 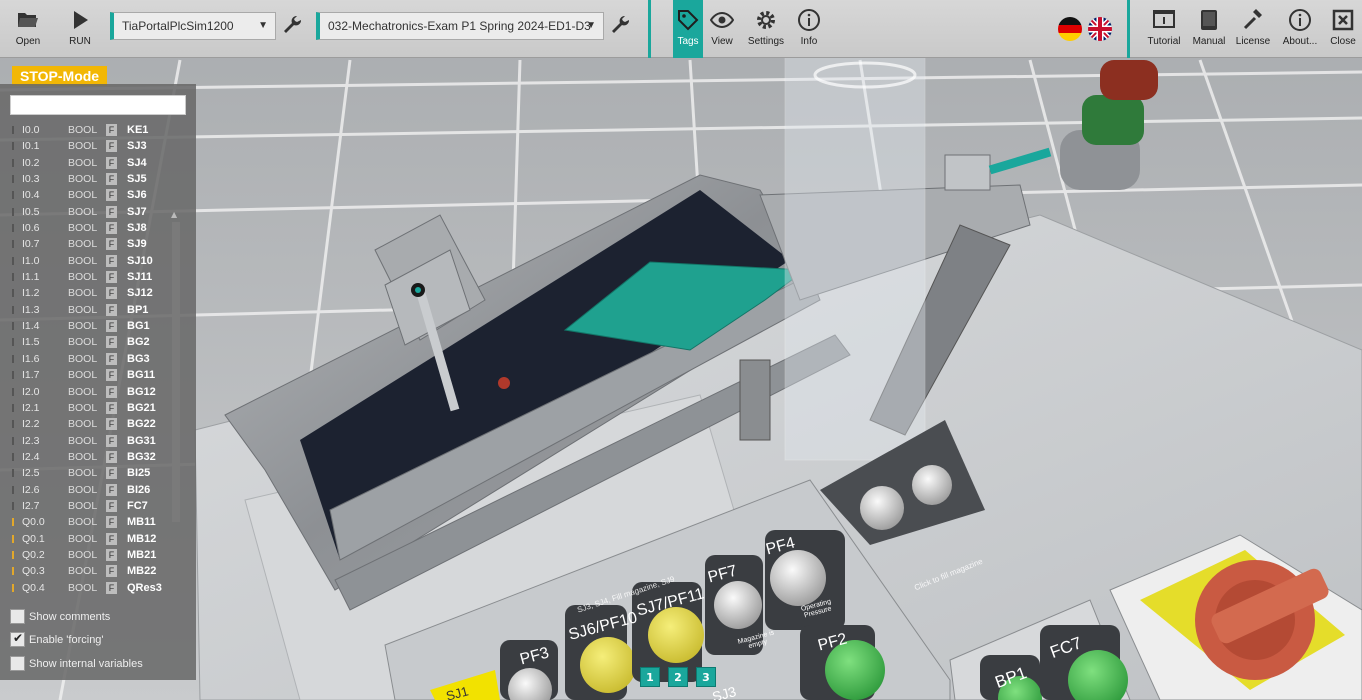 I want to click on tag-name: SJ4, so click(x=137, y=162).